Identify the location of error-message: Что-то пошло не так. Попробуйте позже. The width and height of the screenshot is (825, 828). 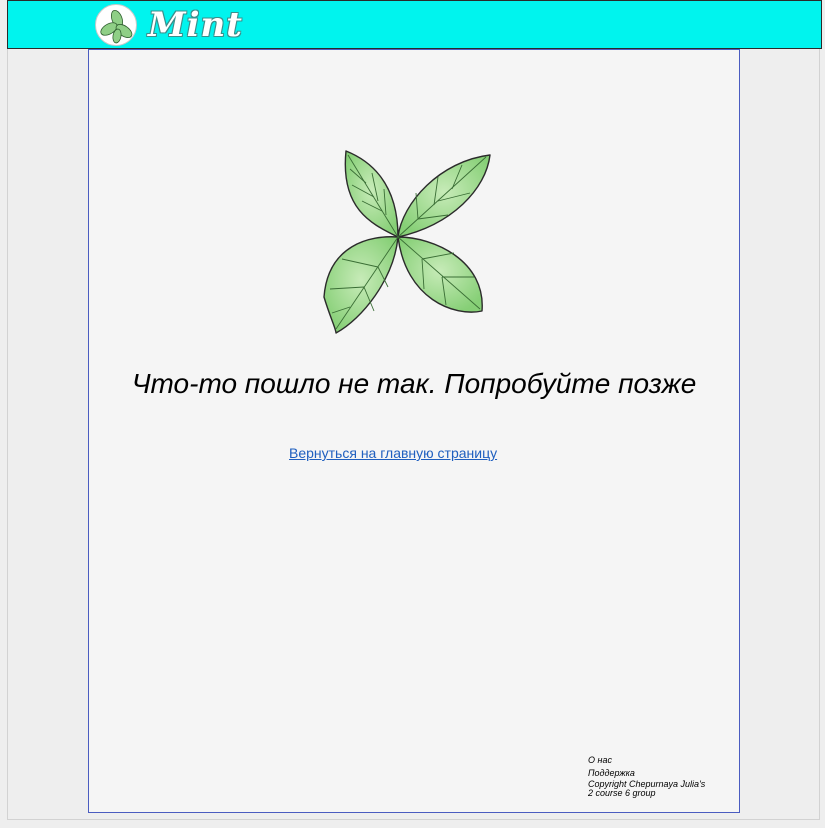
(414, 383).